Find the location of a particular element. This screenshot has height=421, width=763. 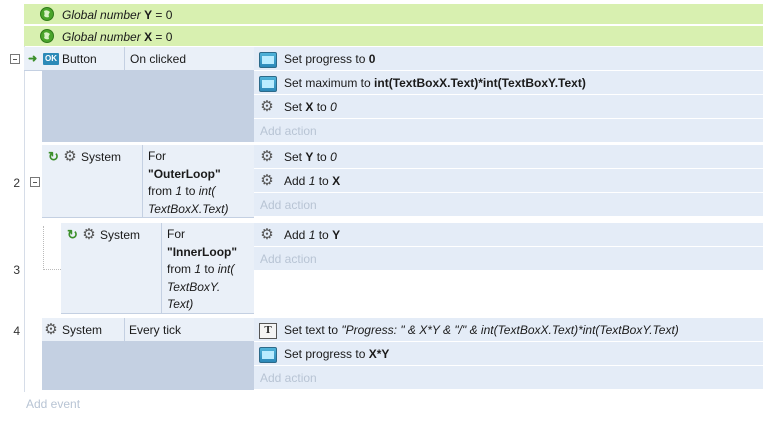

event-4-condition: ⚙ System Every tick is located at coordinates (148, 330).